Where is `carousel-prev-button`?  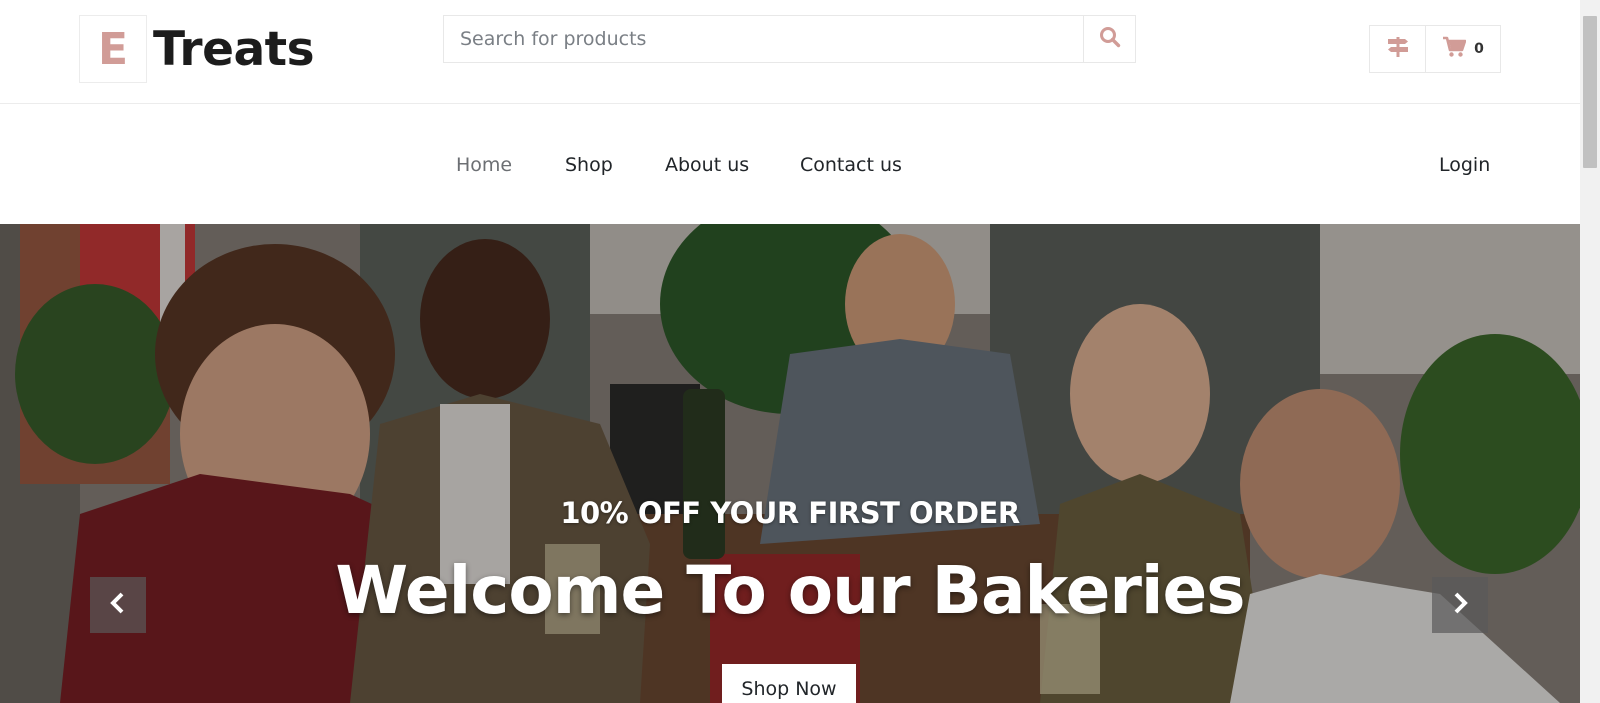
carousel-prev-button is located at coordinates (118, 605).